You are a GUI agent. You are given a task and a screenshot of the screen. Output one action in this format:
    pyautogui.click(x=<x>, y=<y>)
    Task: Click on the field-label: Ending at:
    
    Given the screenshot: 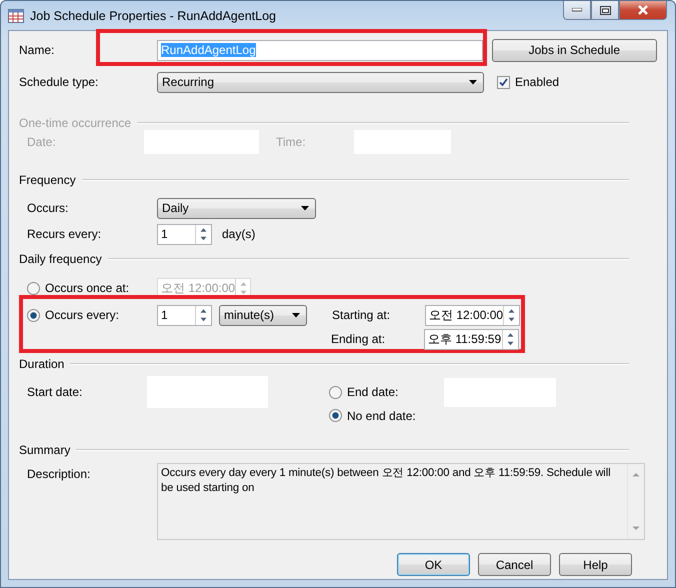 What is the action you would take?
    pyautogui.click(x=358, y=339)
    